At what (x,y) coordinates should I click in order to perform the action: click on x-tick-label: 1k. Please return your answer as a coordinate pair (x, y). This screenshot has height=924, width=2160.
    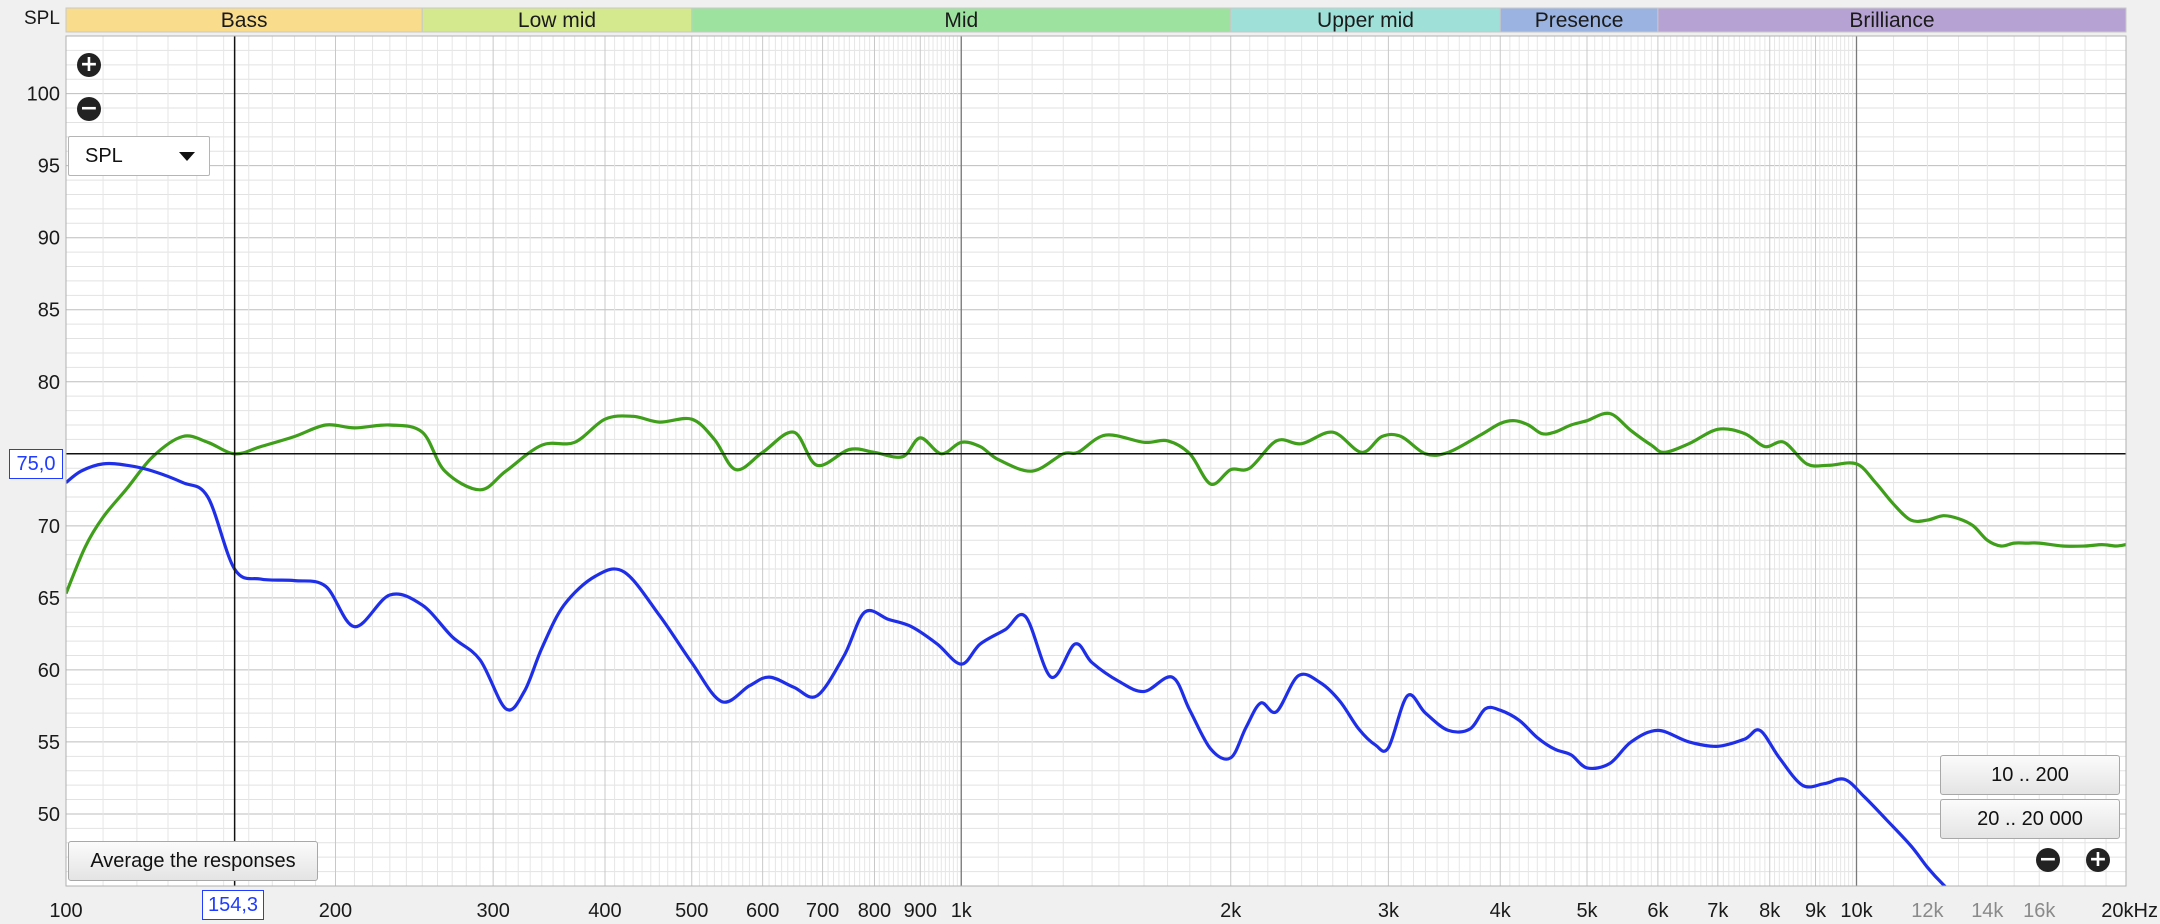
    Looking at the image, I should click on (962, 911).